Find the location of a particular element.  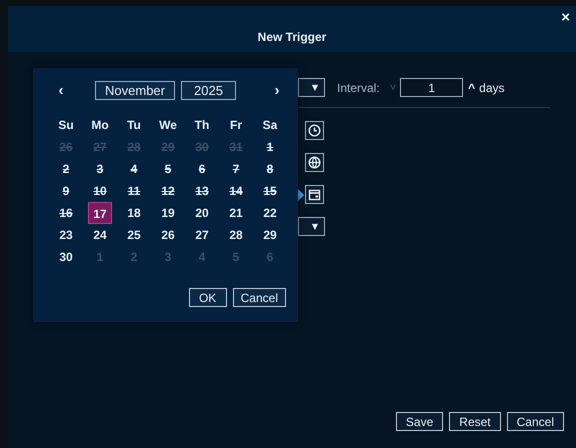

previous-month-button: ‹ is located at coordinates (61, 90).